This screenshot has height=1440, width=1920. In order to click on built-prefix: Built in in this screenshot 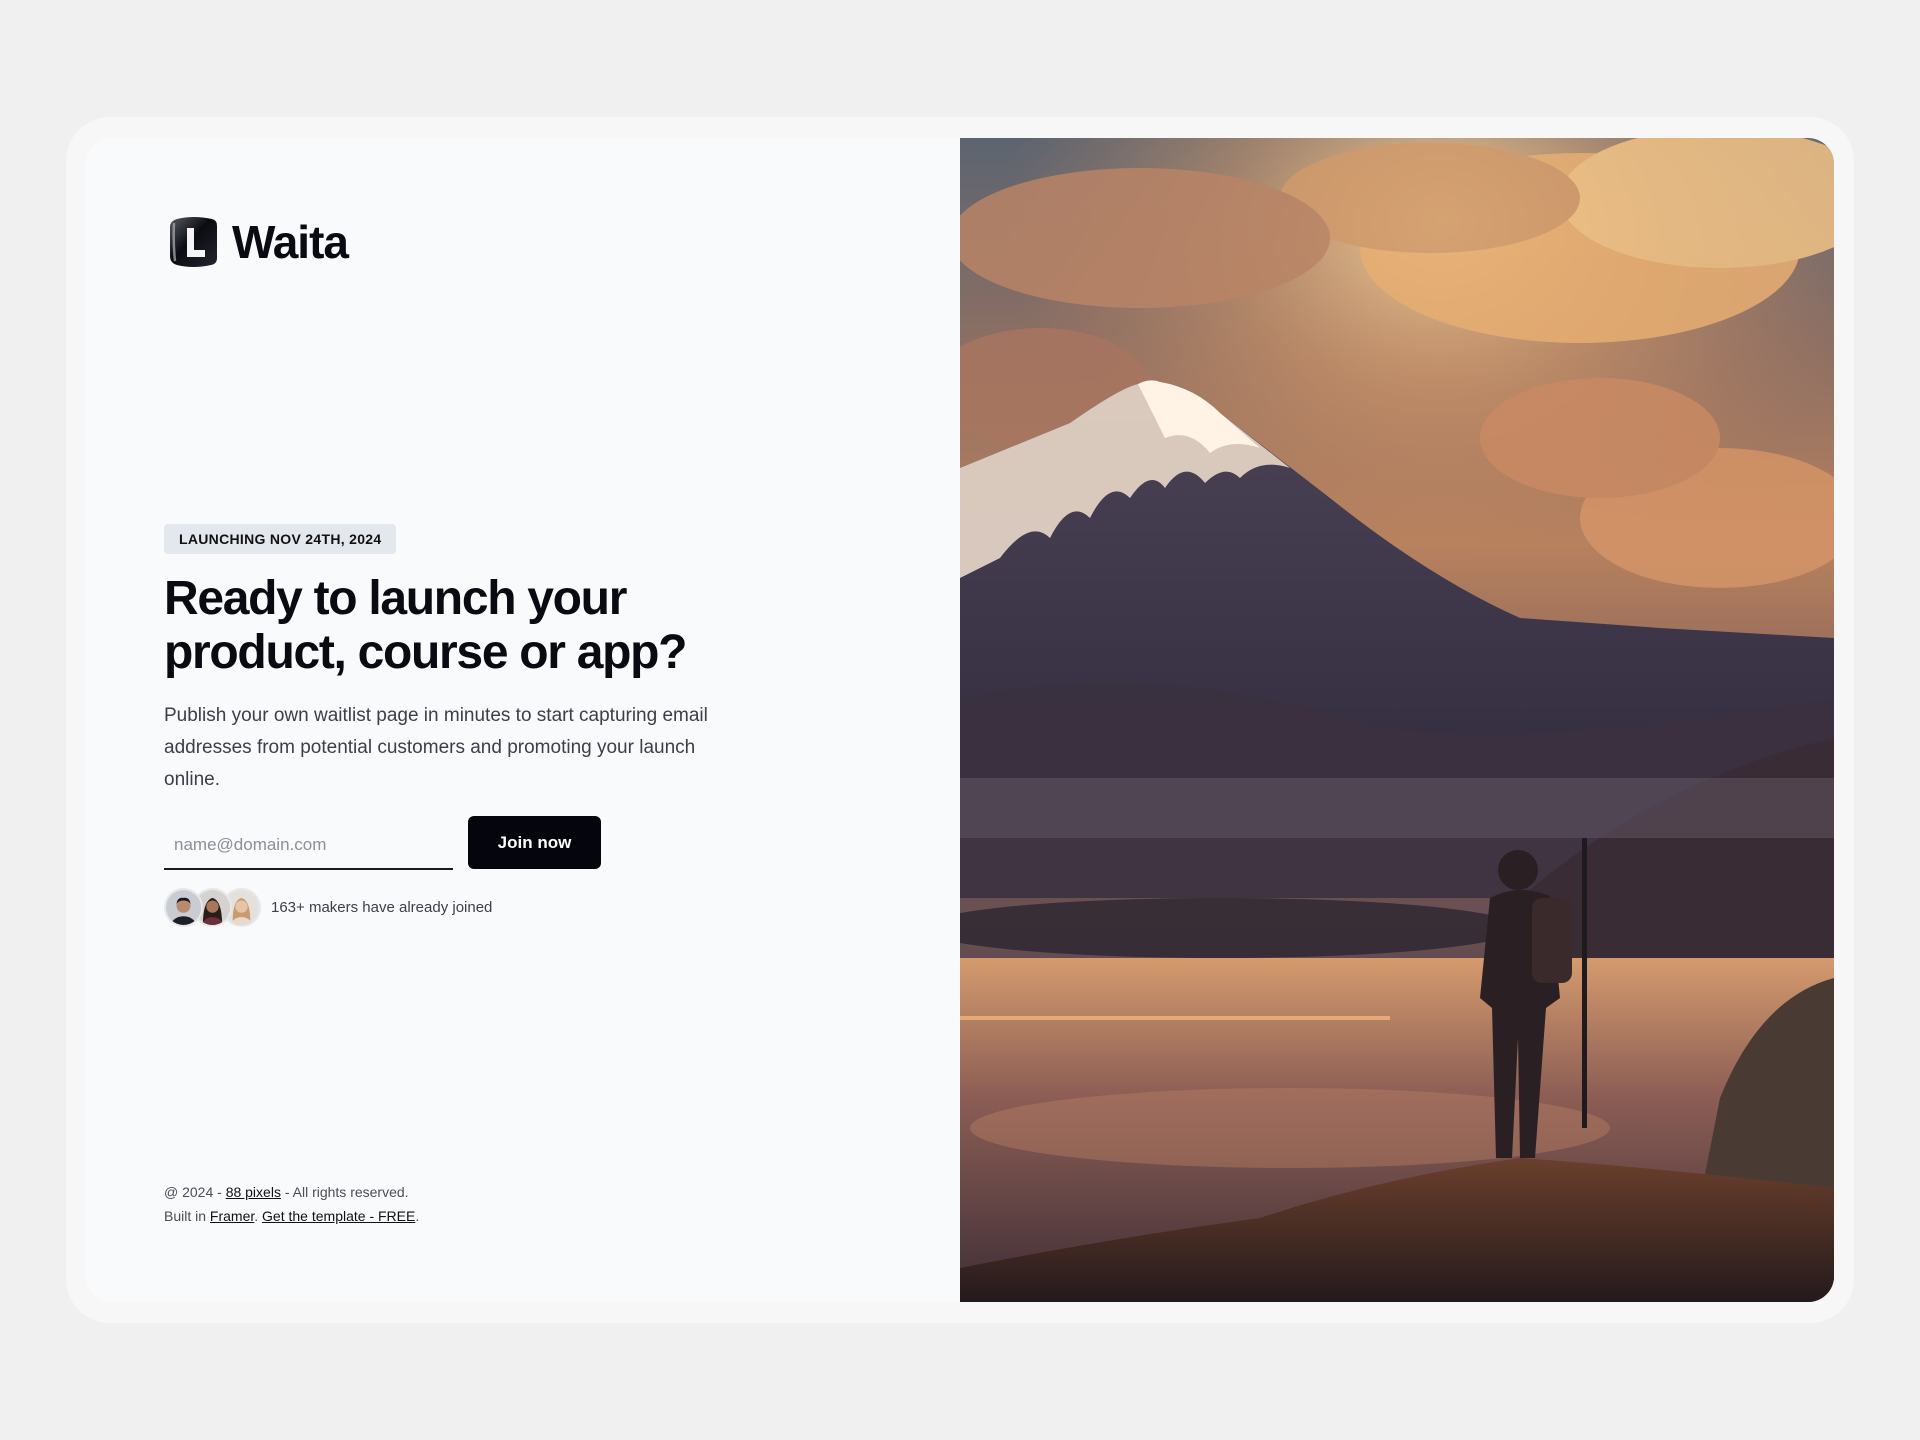, I will do `click(187, 1216)`.